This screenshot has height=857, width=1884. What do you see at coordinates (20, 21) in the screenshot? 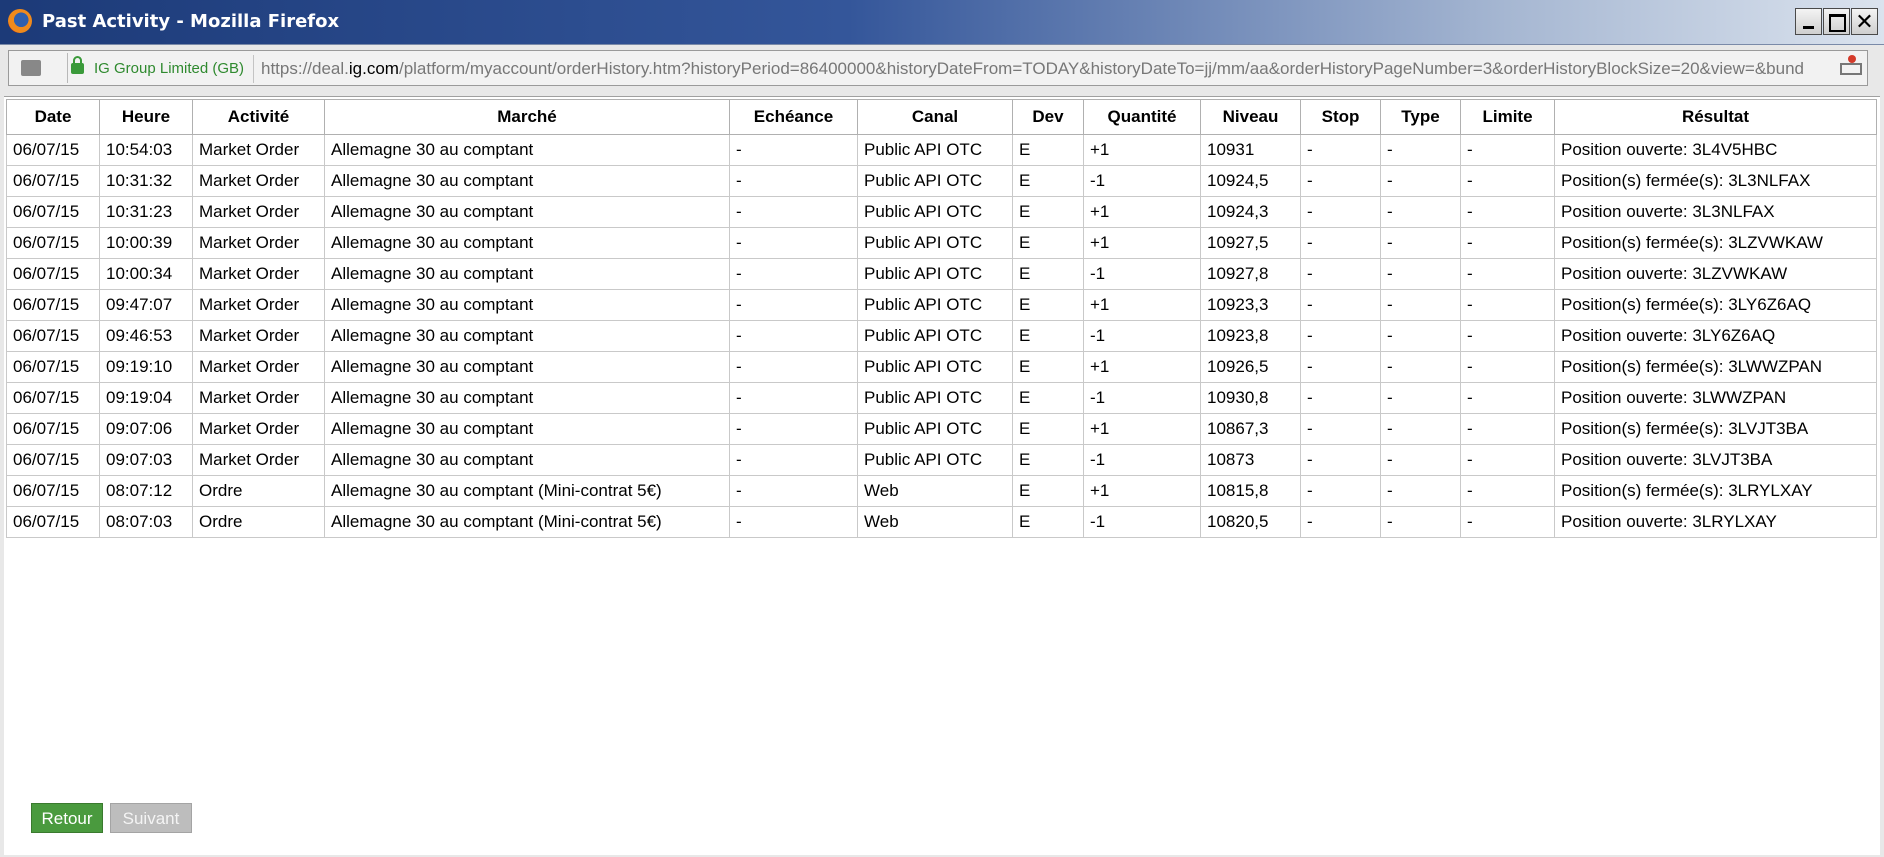
I see `firefox-logo-icon` at bounding box center [20, 21].